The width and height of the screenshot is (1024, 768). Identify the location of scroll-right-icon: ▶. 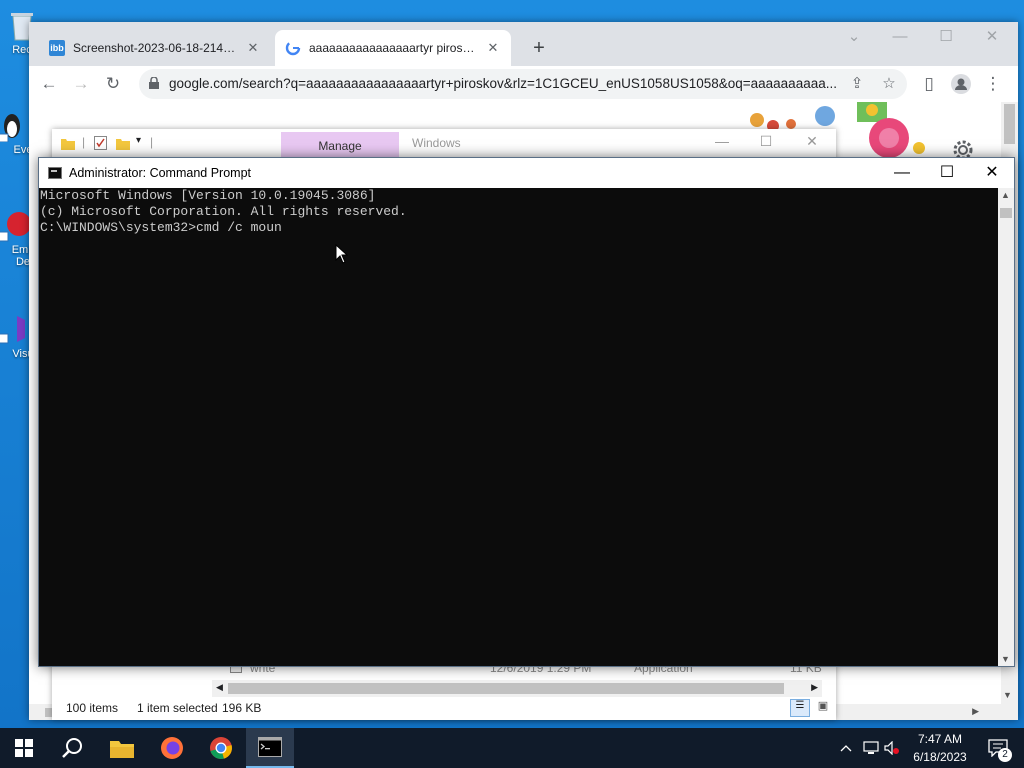
(814, 687).